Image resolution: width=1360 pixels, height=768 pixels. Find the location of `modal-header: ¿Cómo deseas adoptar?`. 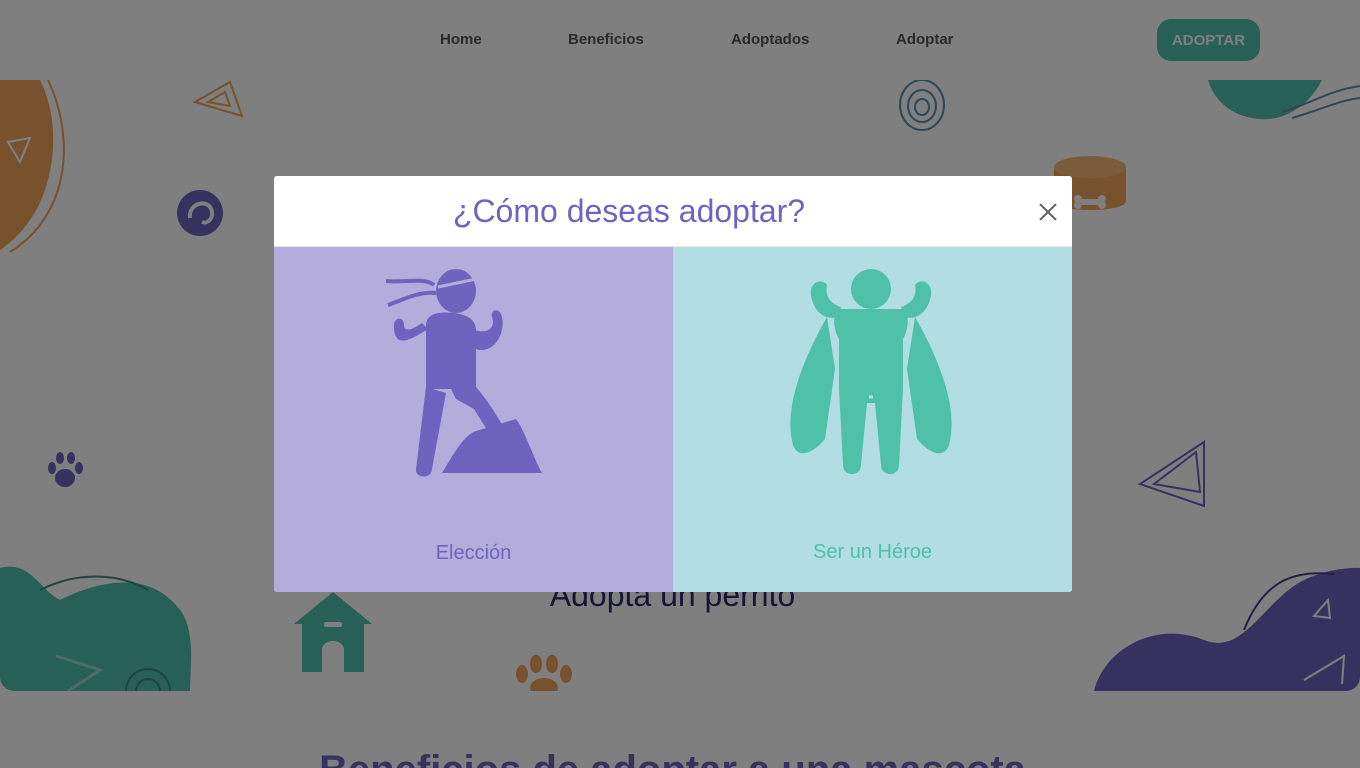

modal-header: ¿Cómo deseas adoptar? is located at coordinates (673, 211).